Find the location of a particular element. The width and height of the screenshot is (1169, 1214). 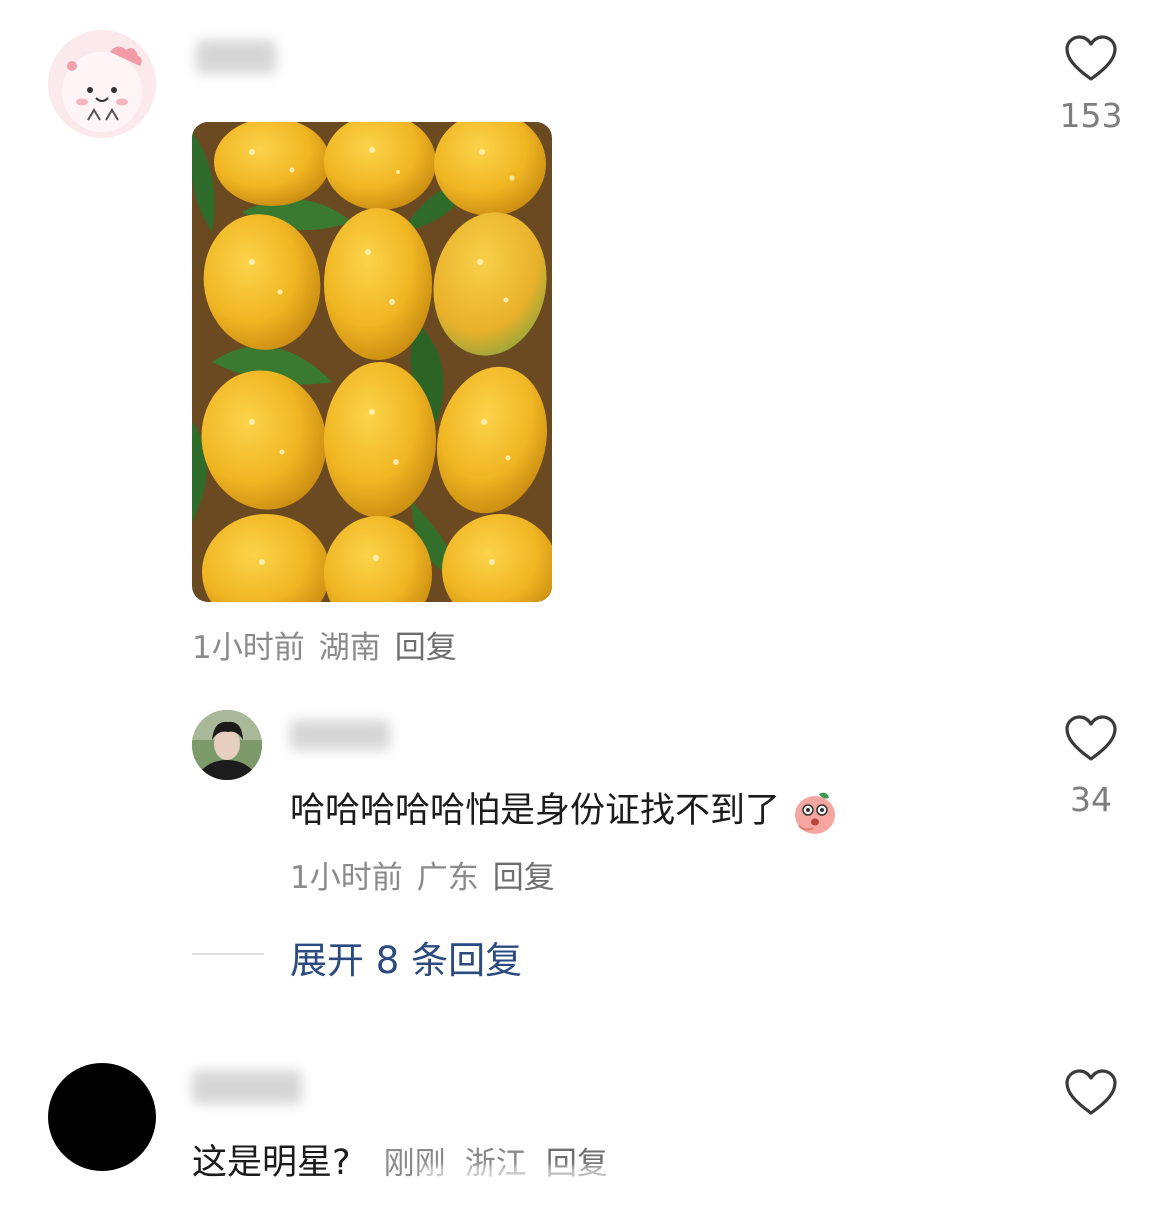

mango-face-emoji is located at coordinates (815, 812).